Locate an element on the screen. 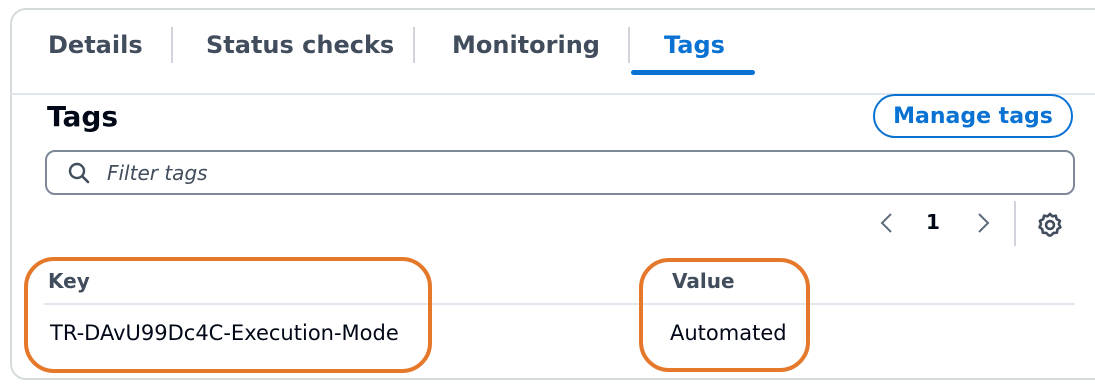 The height and width of the screenshot is (386, 1095). annotation-circle-value is located at coordinates (724, 315).